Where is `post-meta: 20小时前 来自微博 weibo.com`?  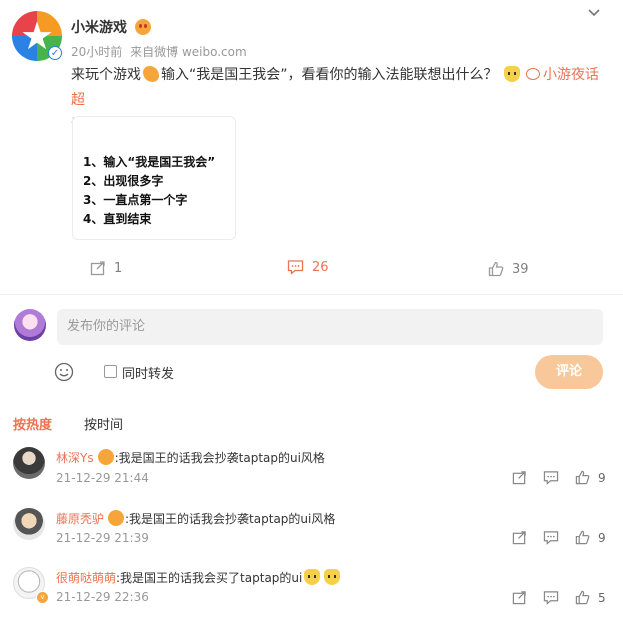 post-meta: 20小时前 来自微博 weibo.com is located at coordinates (161, 51).